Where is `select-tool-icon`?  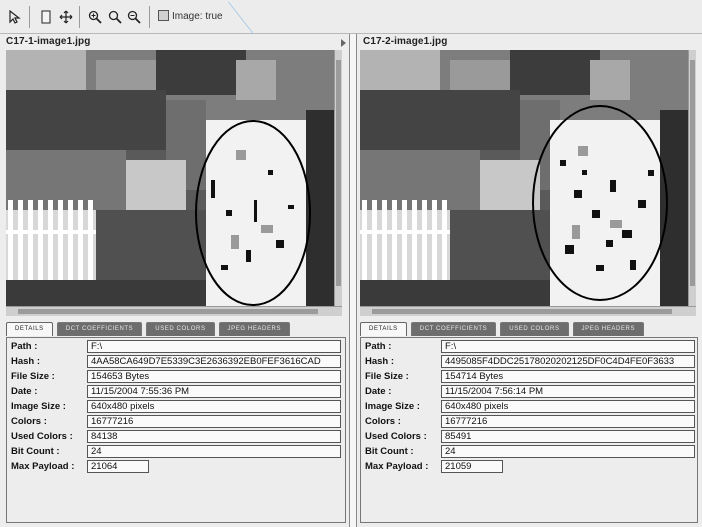
select-tool-icon is located at coordinates (15, 17).